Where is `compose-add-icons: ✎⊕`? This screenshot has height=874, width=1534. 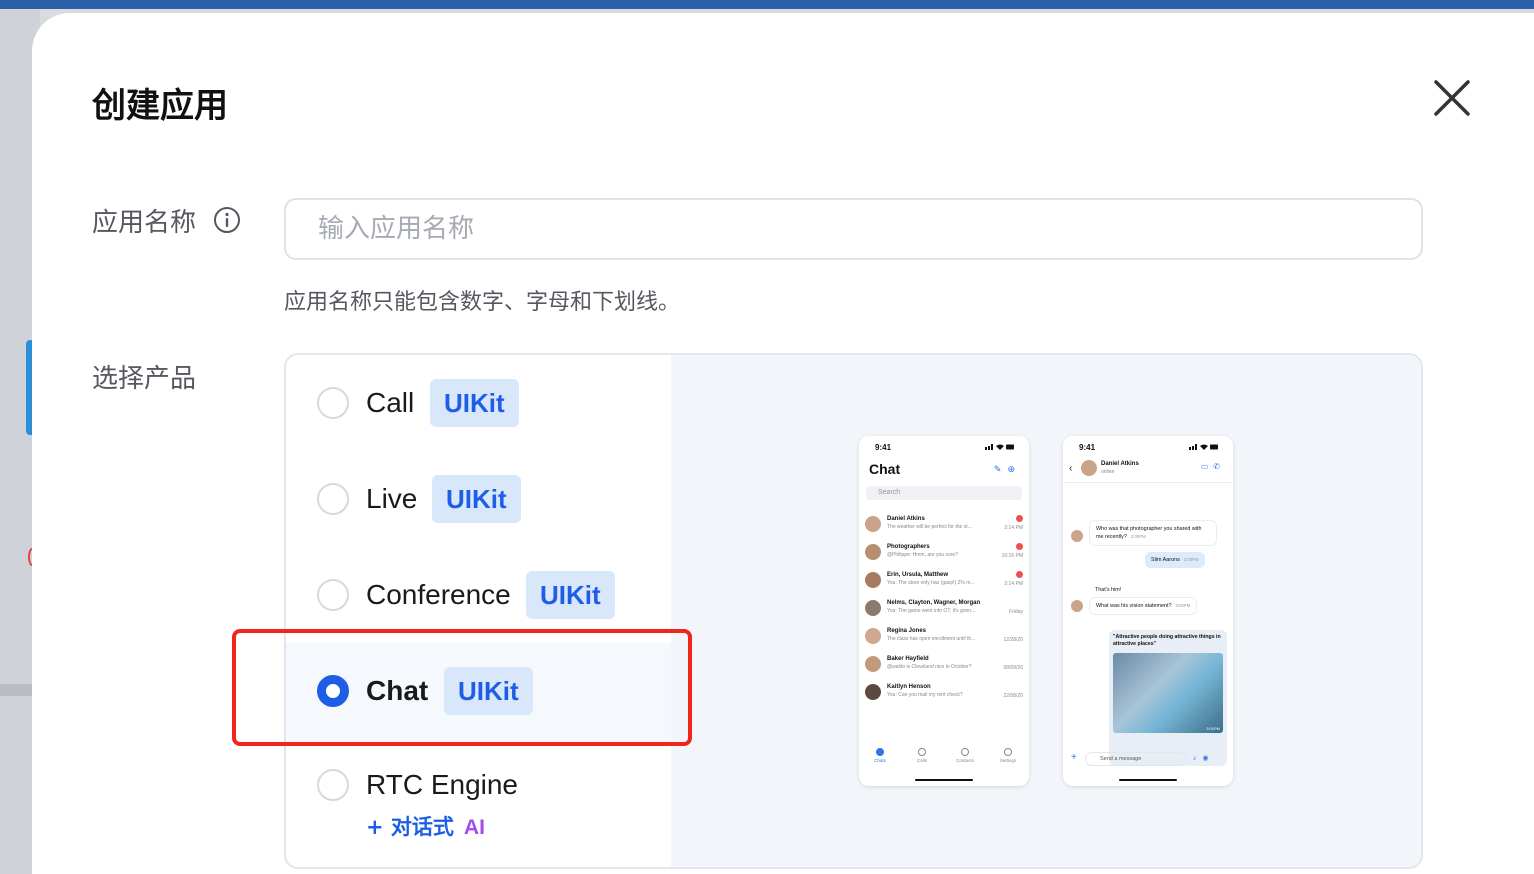
compose-add-icons: ✎⊕ is located at coordinates (1007, 469).